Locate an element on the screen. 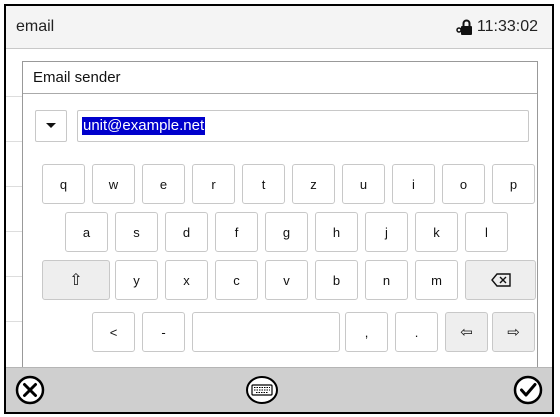  key-d: d is located at coordinates (186, 232).